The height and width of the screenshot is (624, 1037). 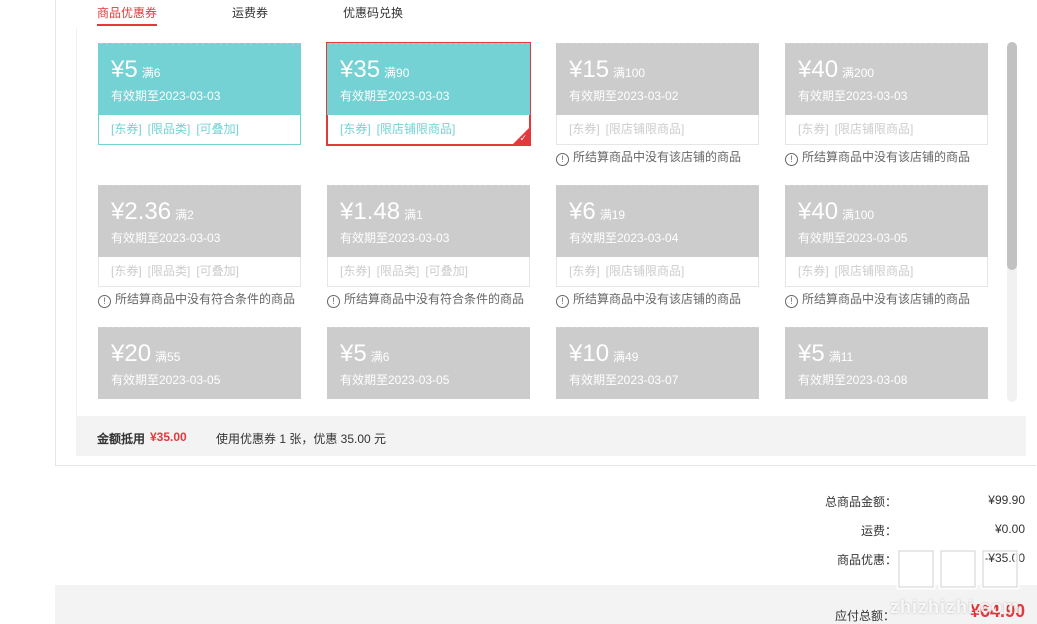 I want to click on coupon-summary-bar: 金额抵用 ¥35.00 使用优惠券 1 张，优惠 35.00 元, so click(x=551, y=436).